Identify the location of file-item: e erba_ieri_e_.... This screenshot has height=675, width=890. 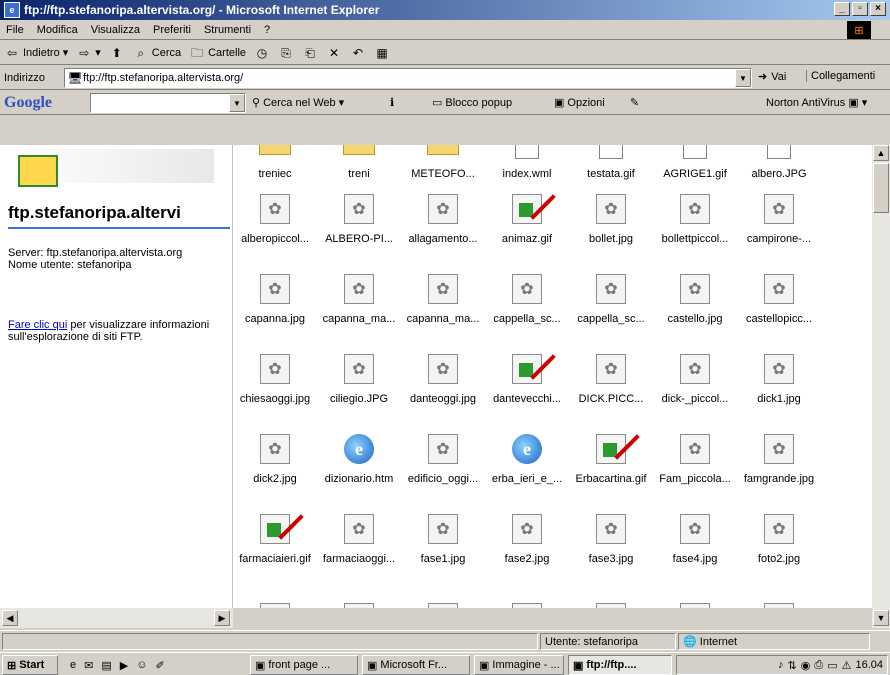
(527, 459).